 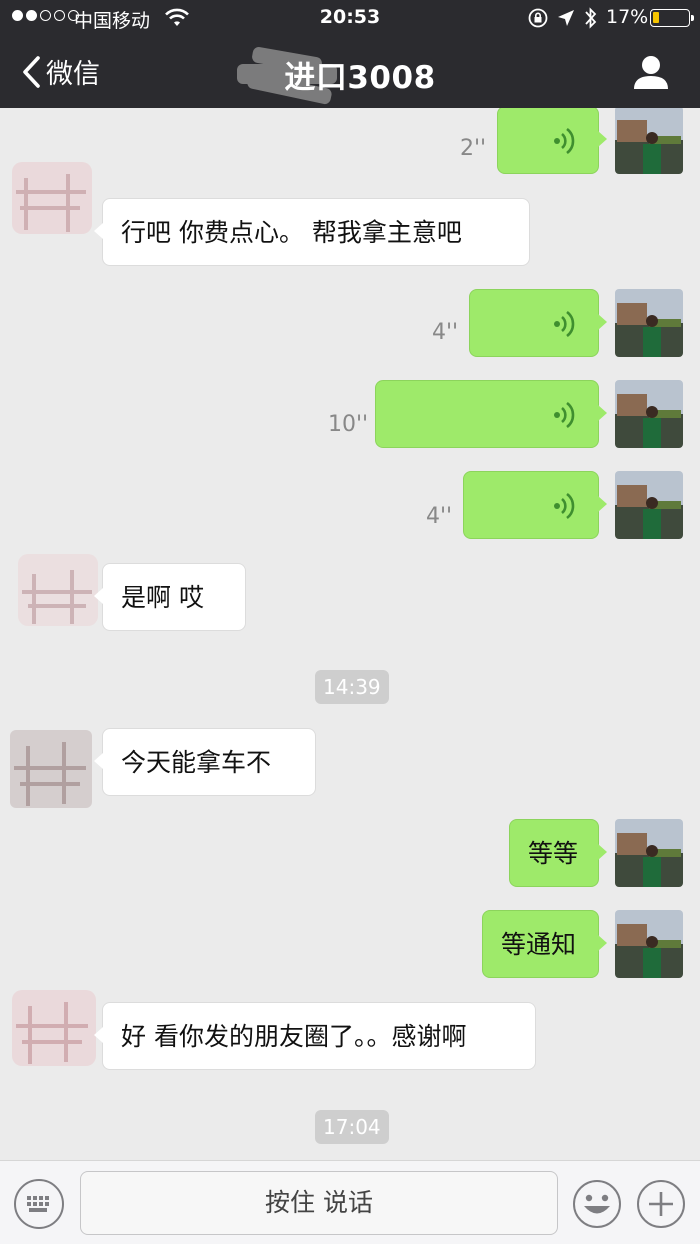 What do you see at coordinates (352, 1127) in the screenshot?
I see `timestamp: 17:04` at bounding box center [352, 1127].